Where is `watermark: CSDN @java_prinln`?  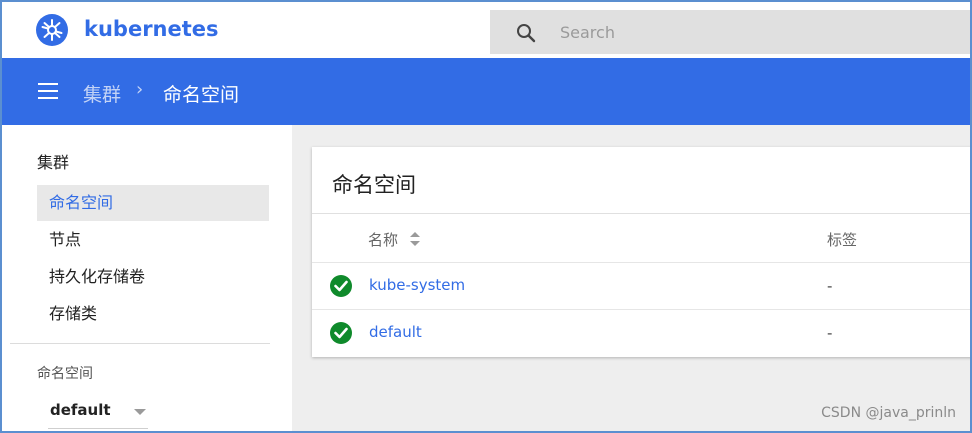
watermark: CSDN @java_prinln is located at coordinates (888, 413).